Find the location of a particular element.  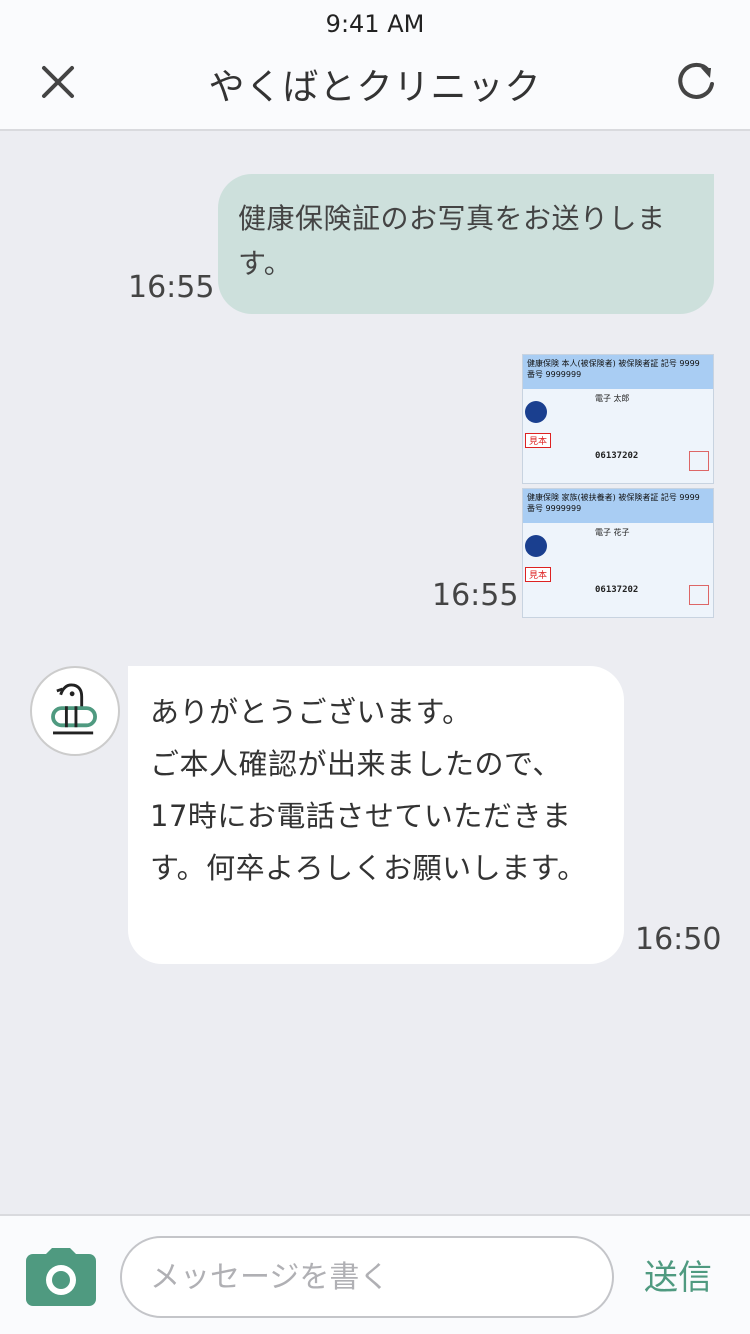

bird-logo-icon is located at coordinates (74, 709).